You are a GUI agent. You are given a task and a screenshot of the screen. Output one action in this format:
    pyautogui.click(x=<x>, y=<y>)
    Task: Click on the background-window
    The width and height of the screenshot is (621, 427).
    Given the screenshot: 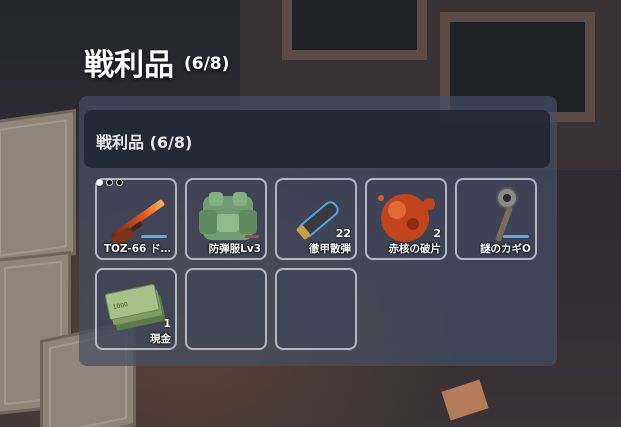 What is the action you would take?
    pyautogui.click(x=354, y=30)
    